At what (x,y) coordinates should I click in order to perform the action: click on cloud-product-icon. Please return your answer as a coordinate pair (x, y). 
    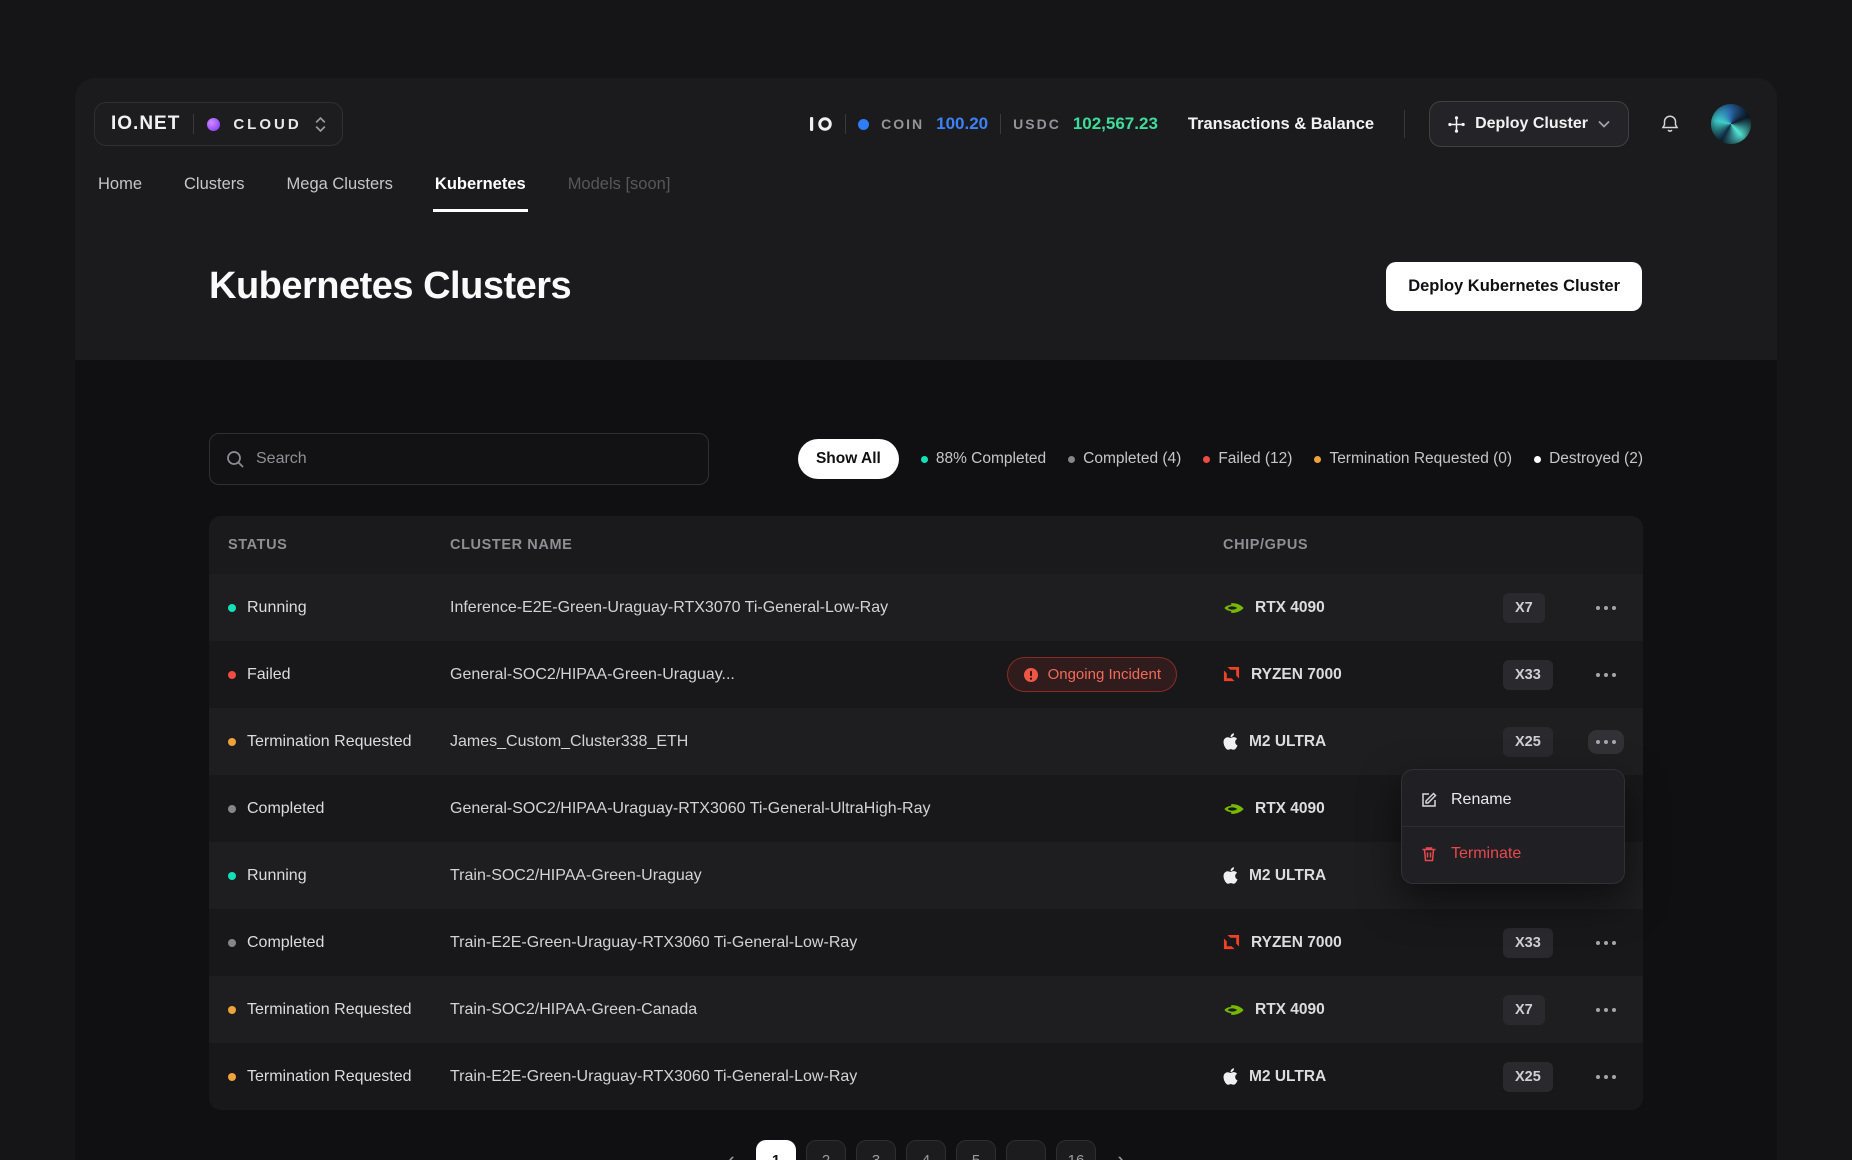
    Looking at the image, I should click on (214, 124).